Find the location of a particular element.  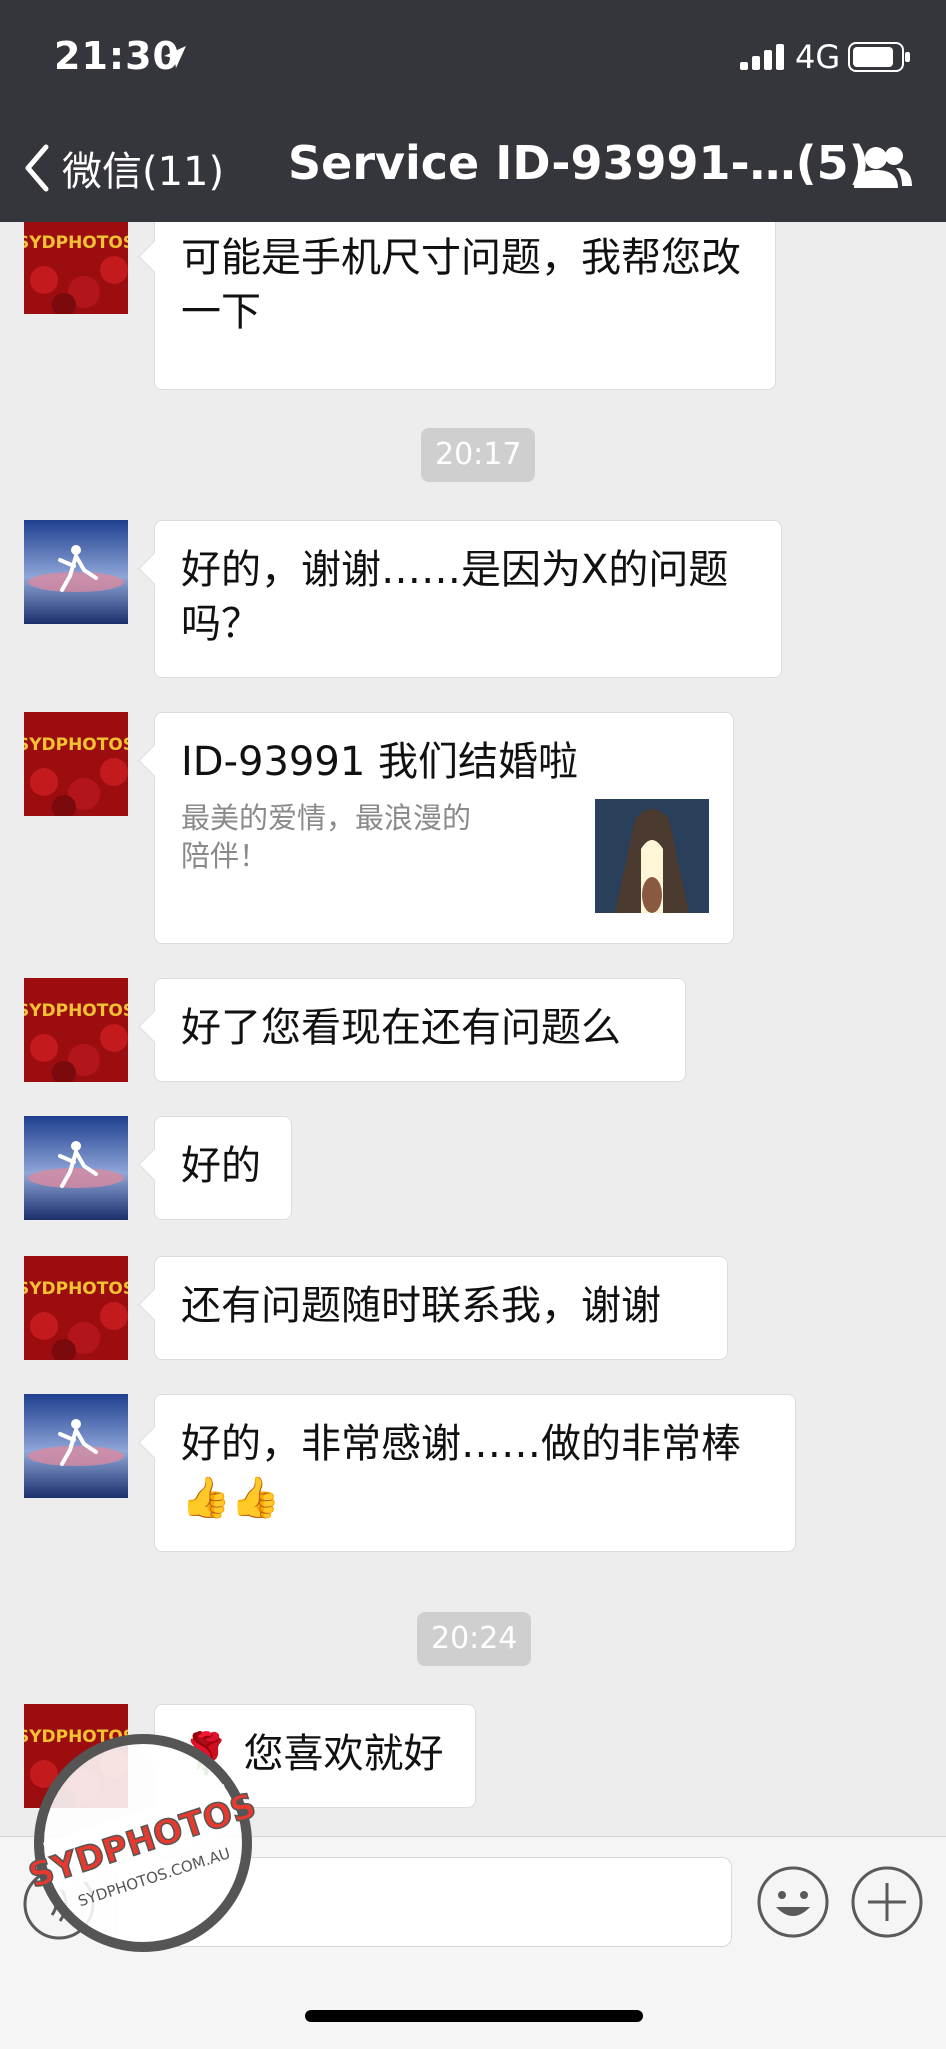

chat-title: Service ID-93991-…(5) is located at coordinates (579, 163).